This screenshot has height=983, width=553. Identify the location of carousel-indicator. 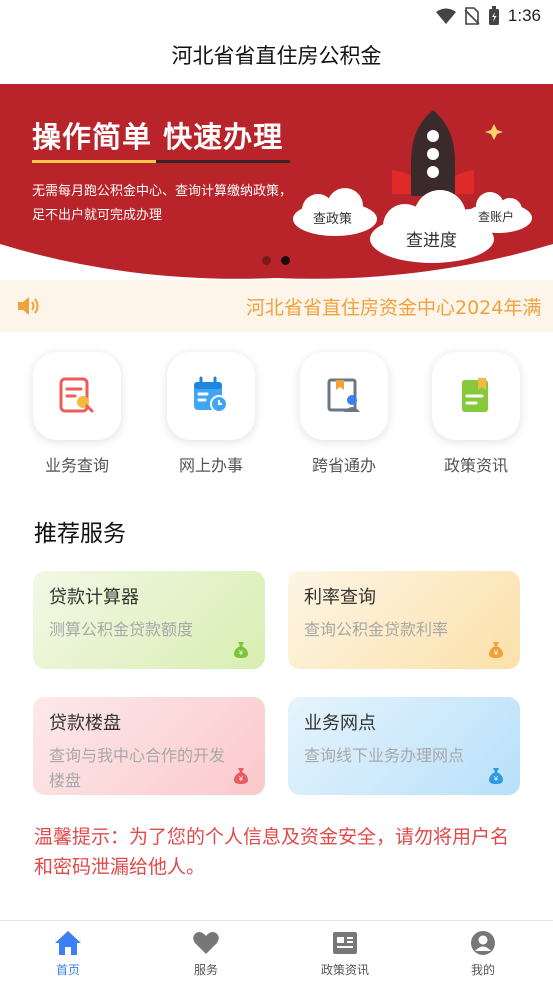
(276, 260).